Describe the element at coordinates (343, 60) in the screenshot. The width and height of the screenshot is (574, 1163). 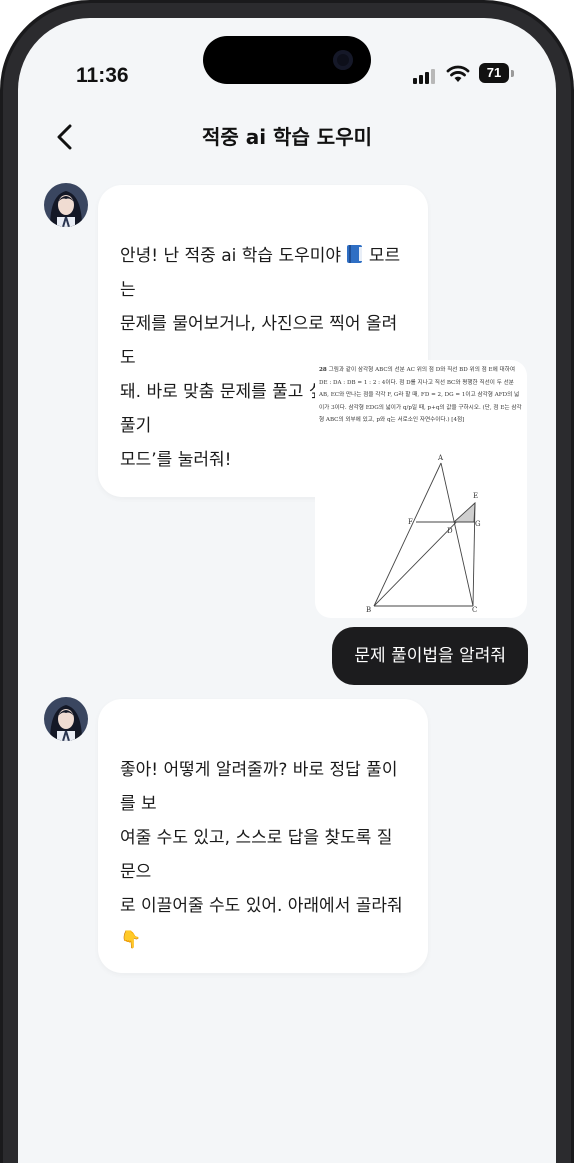
I see `camera-icon` at that location.